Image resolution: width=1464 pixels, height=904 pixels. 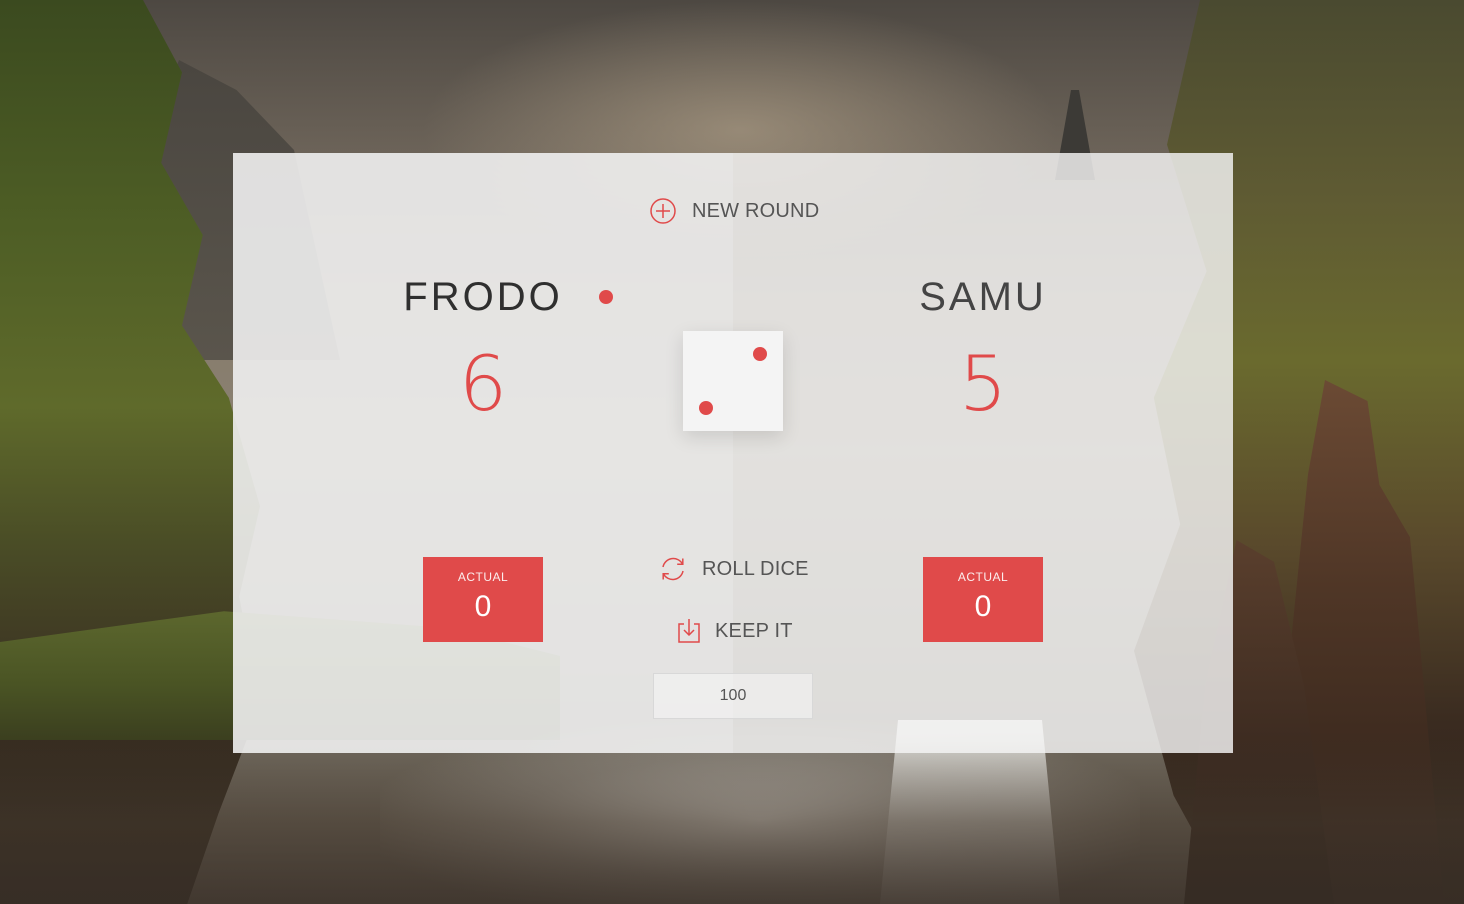 I want to click on player-2-current-box: ACTUAL 0, so click(x=983, y=599).